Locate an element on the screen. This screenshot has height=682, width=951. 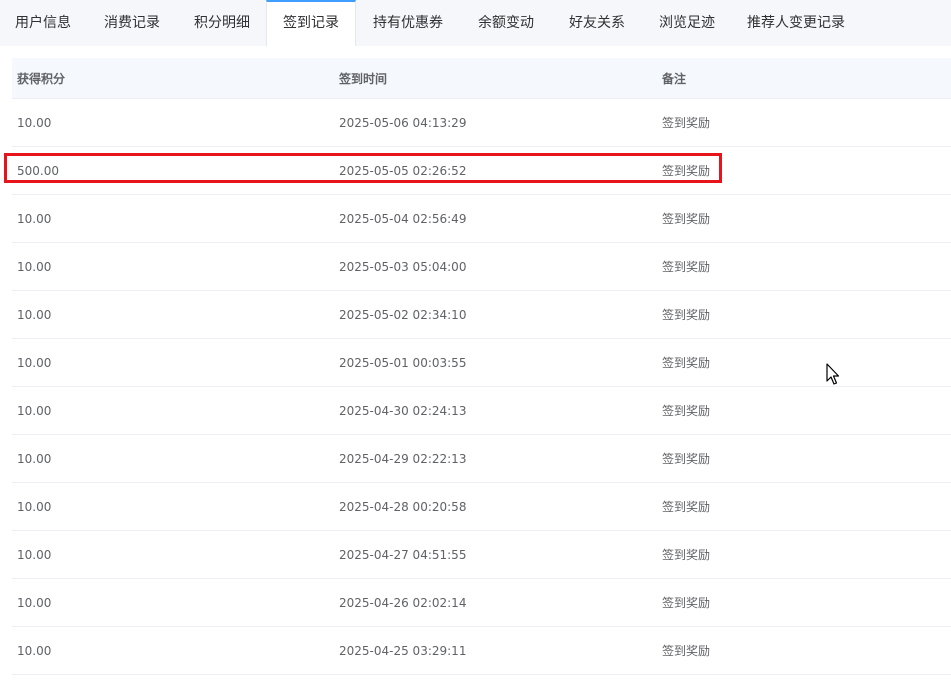
cell-time: 2025-05-01 00:03:55 is located at coordinates (403, 362).